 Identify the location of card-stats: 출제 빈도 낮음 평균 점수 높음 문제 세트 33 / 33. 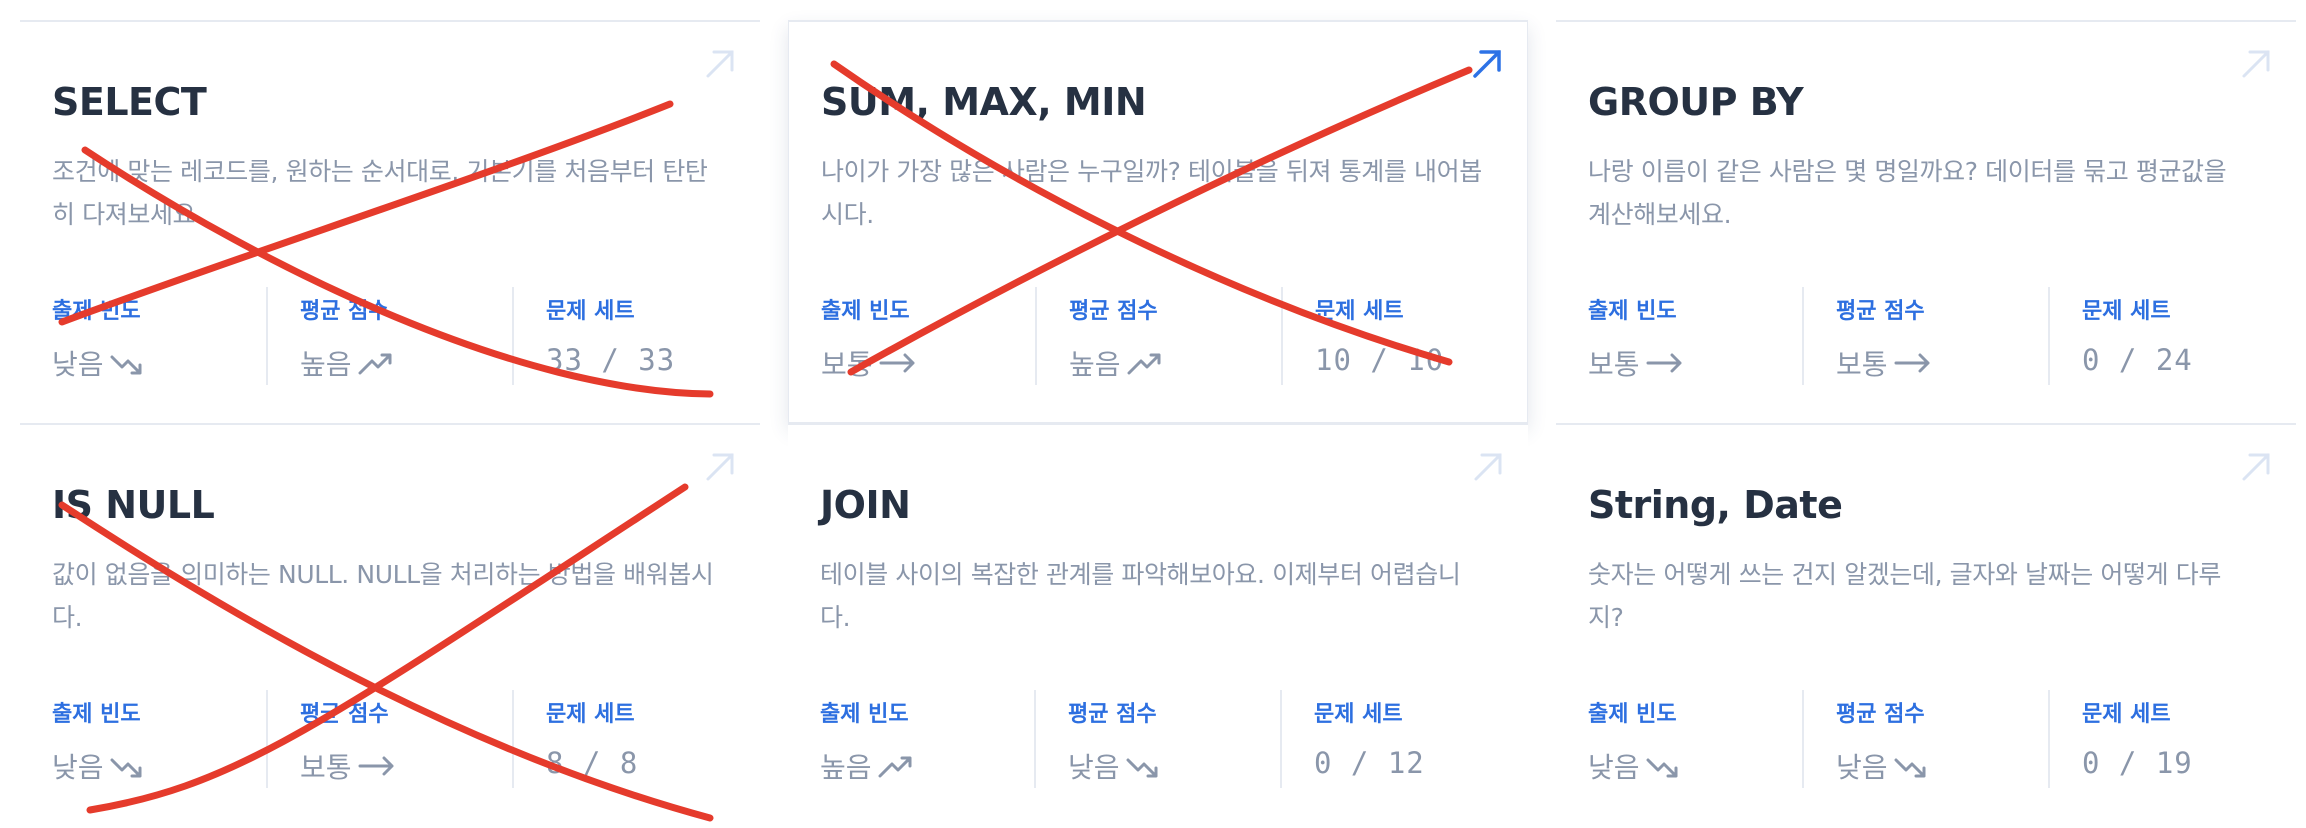
(392, 336).